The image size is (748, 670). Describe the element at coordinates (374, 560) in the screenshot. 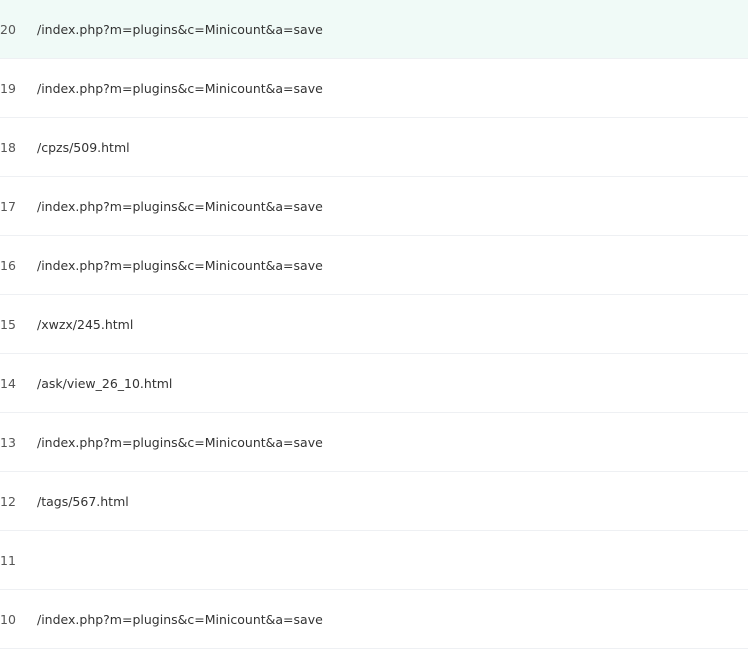

I see `table-row: 11` at that location.